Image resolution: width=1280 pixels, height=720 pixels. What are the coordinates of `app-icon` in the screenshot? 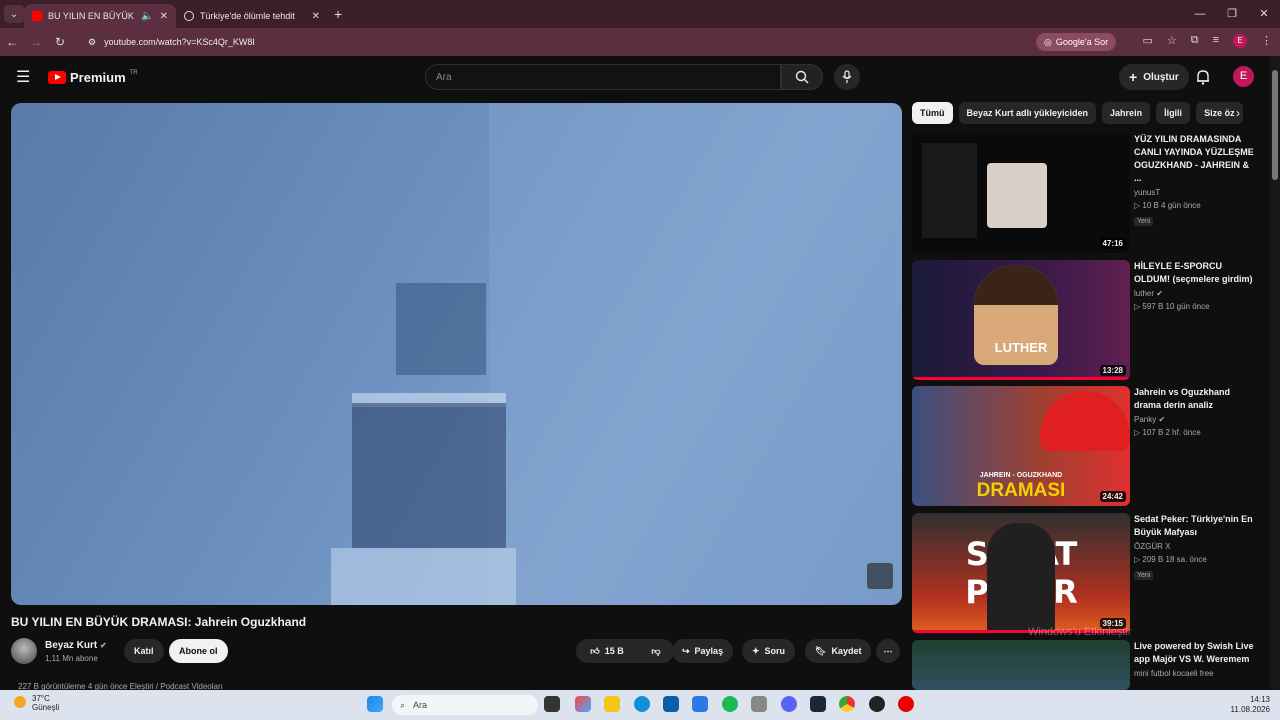 It's located at (877, 704).